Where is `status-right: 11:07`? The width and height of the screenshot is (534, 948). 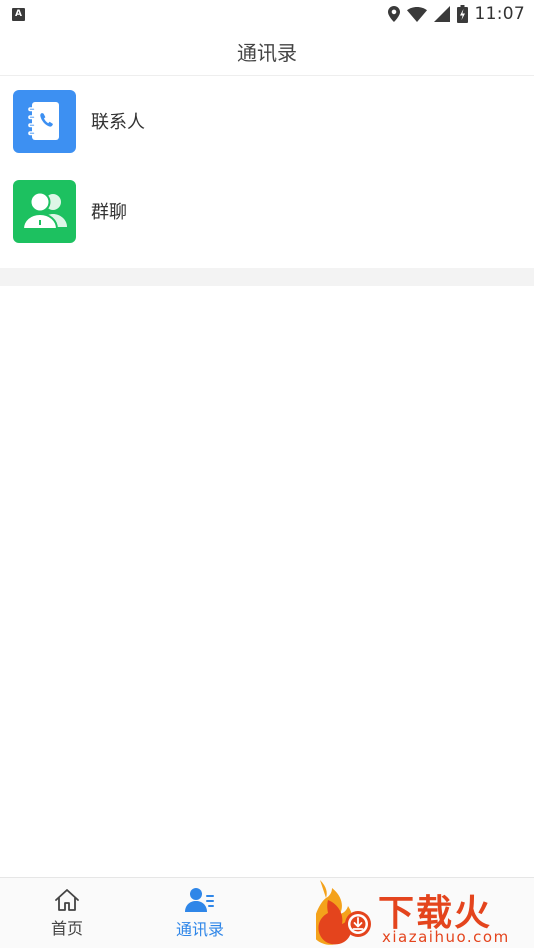 status-right: 11:07 is located at coordinates (456, 14).